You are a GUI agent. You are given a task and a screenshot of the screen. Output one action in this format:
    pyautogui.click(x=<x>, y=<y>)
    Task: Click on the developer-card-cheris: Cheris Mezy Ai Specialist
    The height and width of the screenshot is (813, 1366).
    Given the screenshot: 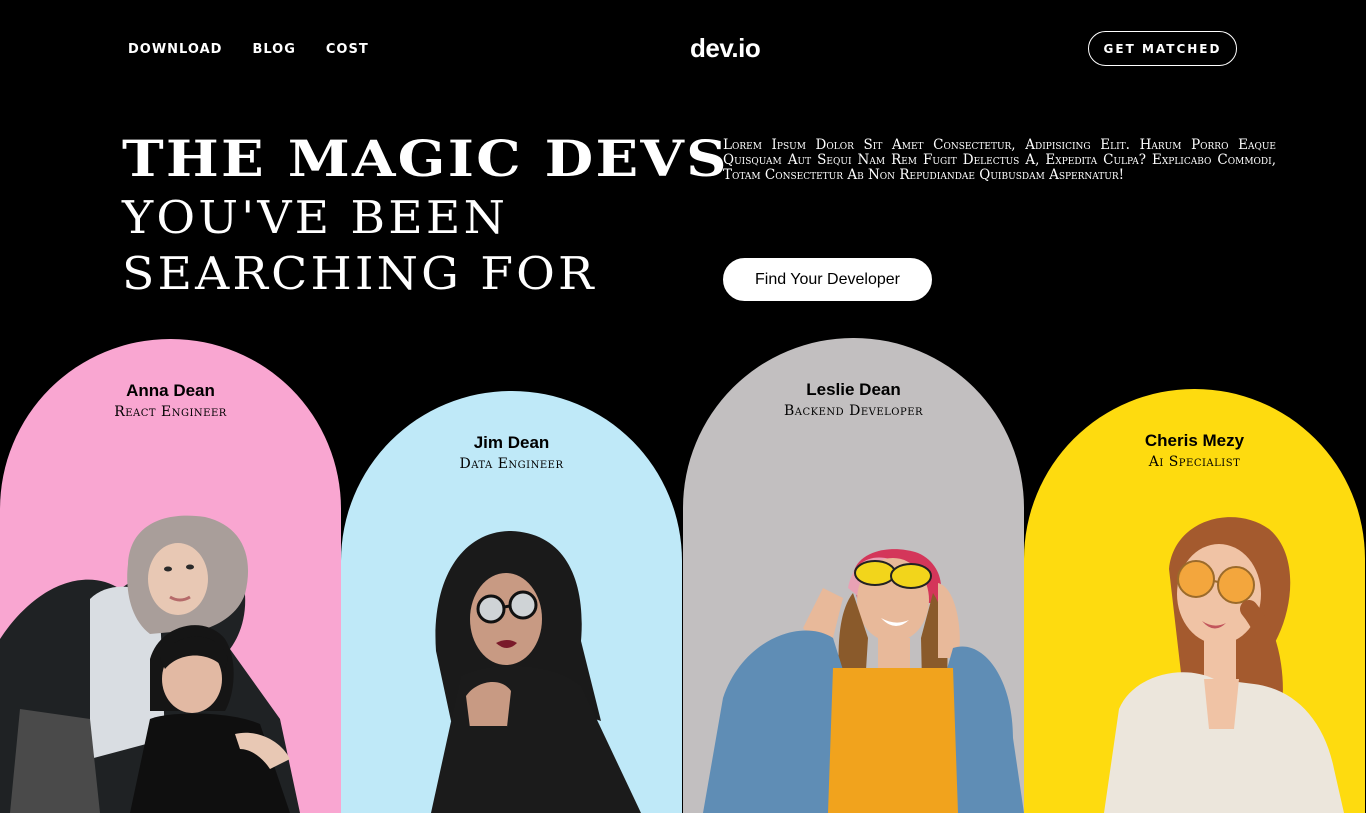 What is the action you would take?
    pyautogui.click(x=1194, y=601)
    